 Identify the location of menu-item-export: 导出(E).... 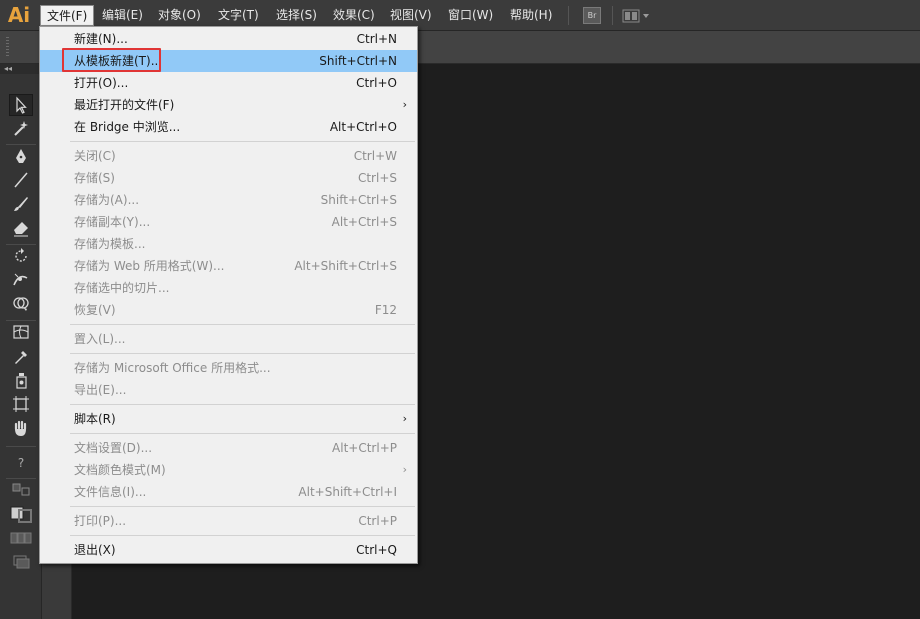
(228, 390).